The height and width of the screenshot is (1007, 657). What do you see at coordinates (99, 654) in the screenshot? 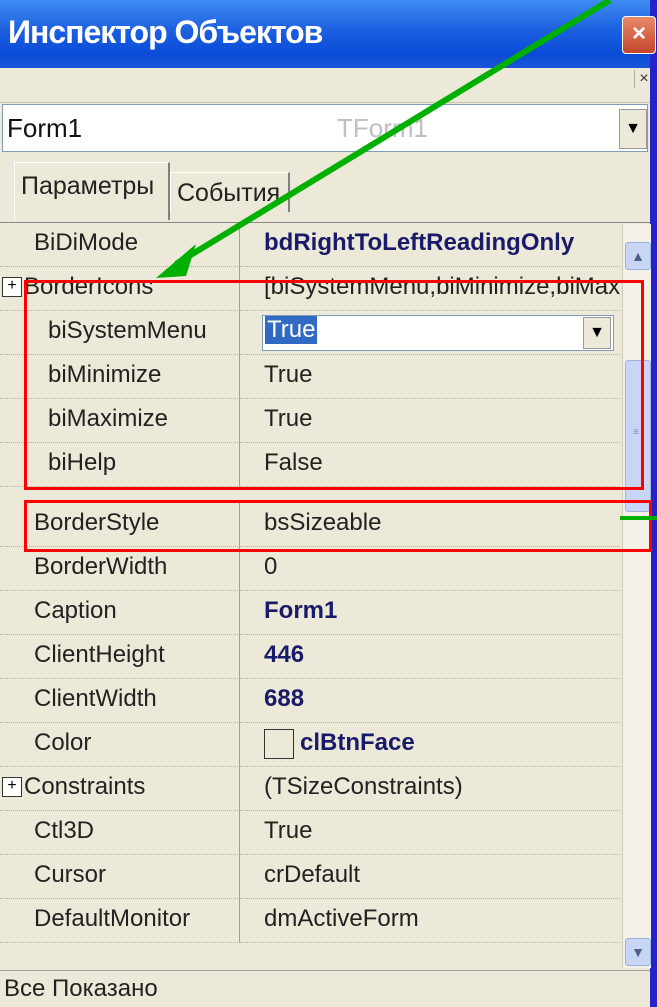
I see `property-name: ClientHeight` at bounding box center [99, 654].